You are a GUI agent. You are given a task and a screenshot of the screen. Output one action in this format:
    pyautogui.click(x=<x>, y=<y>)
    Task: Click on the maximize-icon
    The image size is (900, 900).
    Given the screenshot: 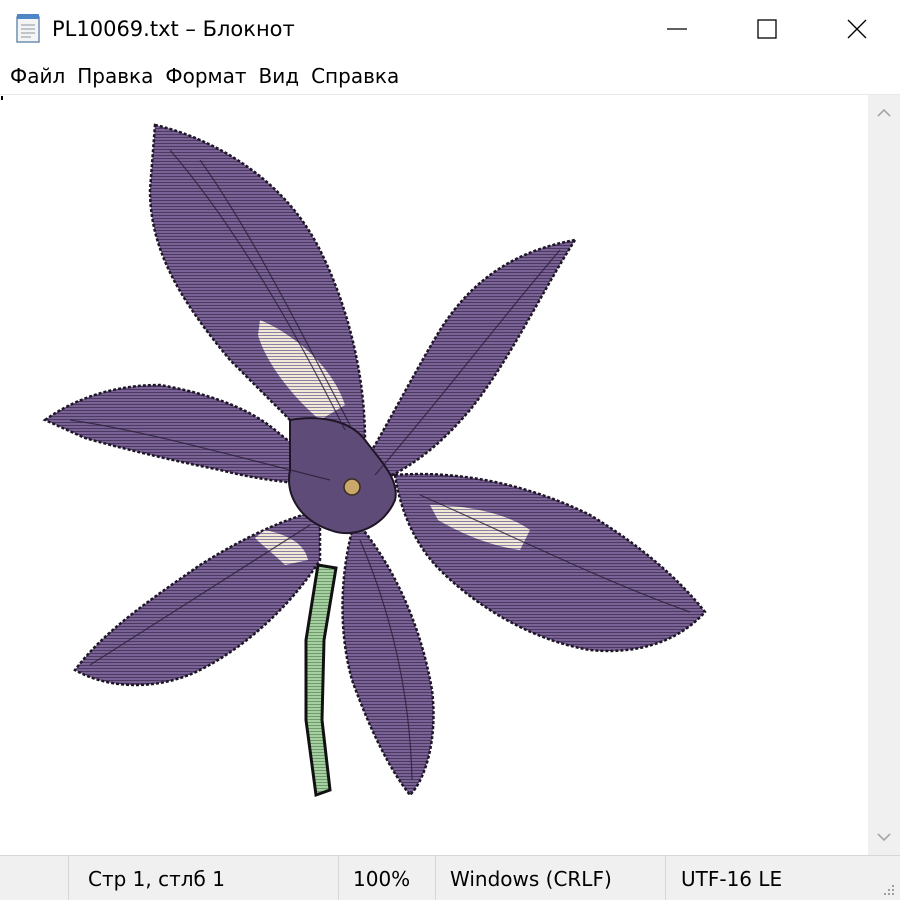 What is the action you would take?
    pyautogui.click(x=767, y=29)
    